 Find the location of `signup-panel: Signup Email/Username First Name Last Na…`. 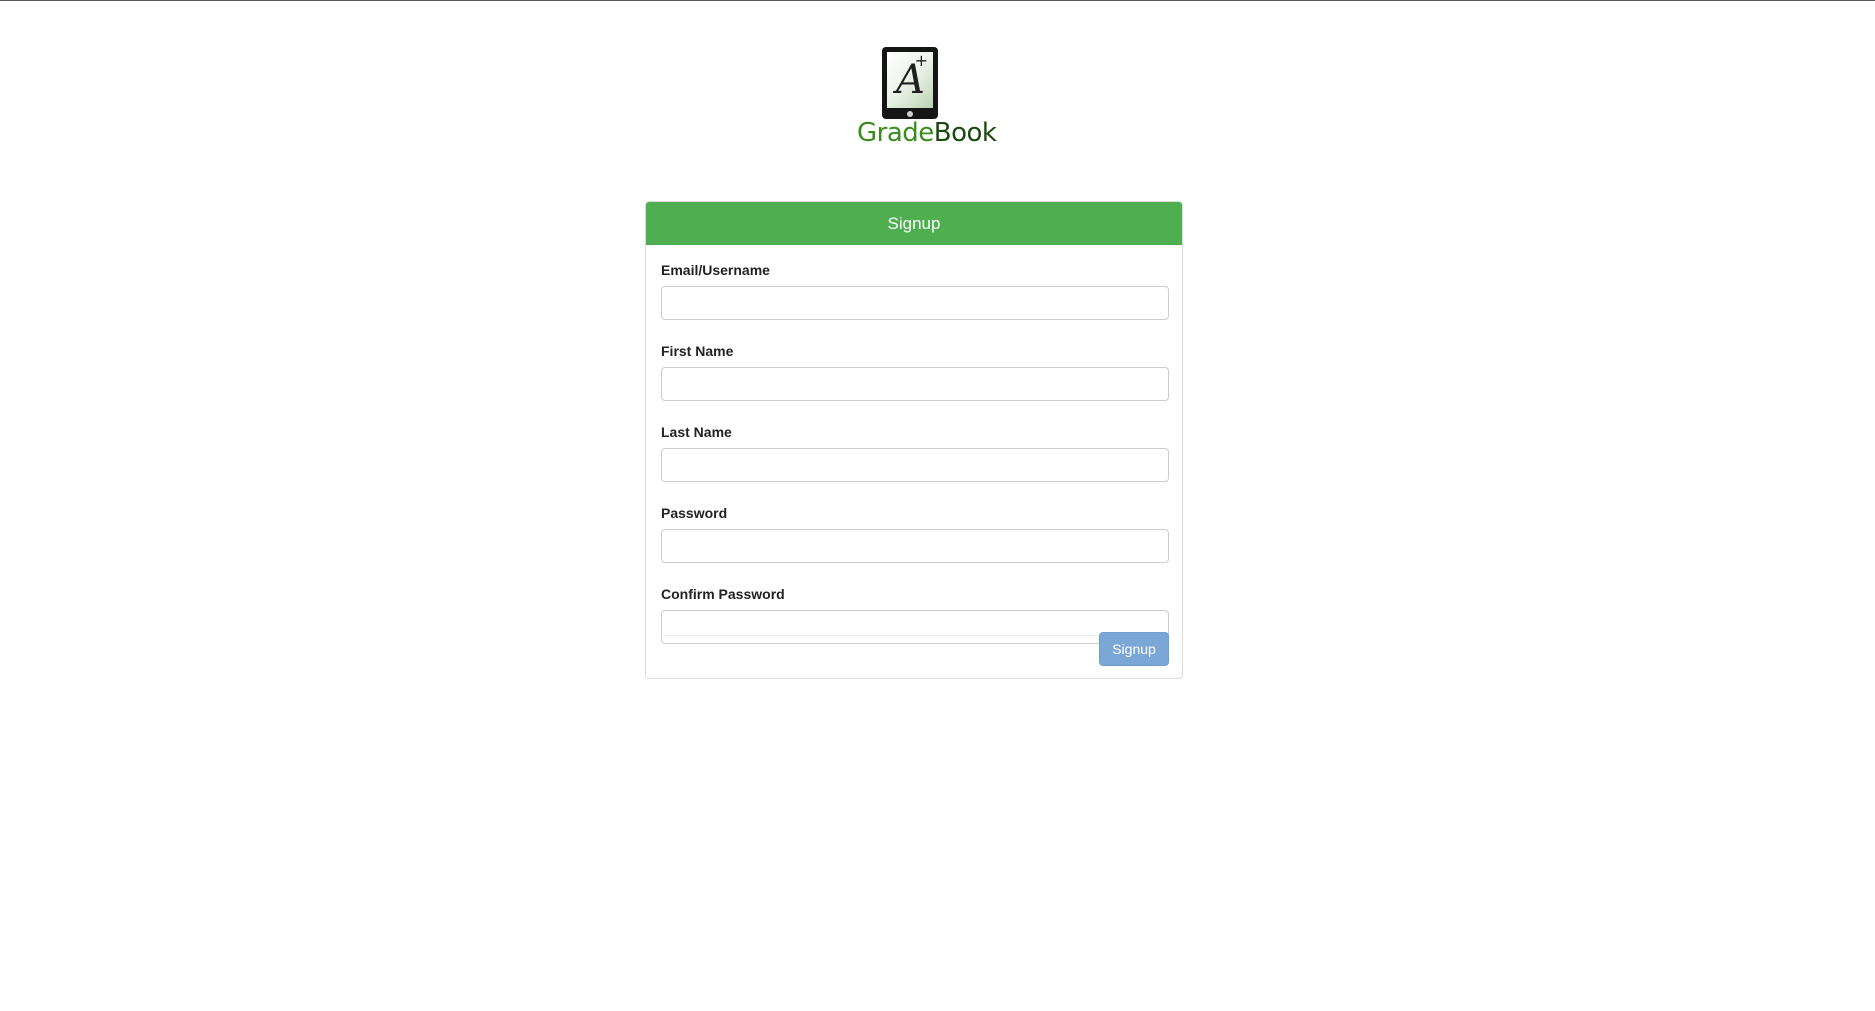

signup-panel: Signup Email/Username First Name Last Na… is located at coordinates (914, 440).